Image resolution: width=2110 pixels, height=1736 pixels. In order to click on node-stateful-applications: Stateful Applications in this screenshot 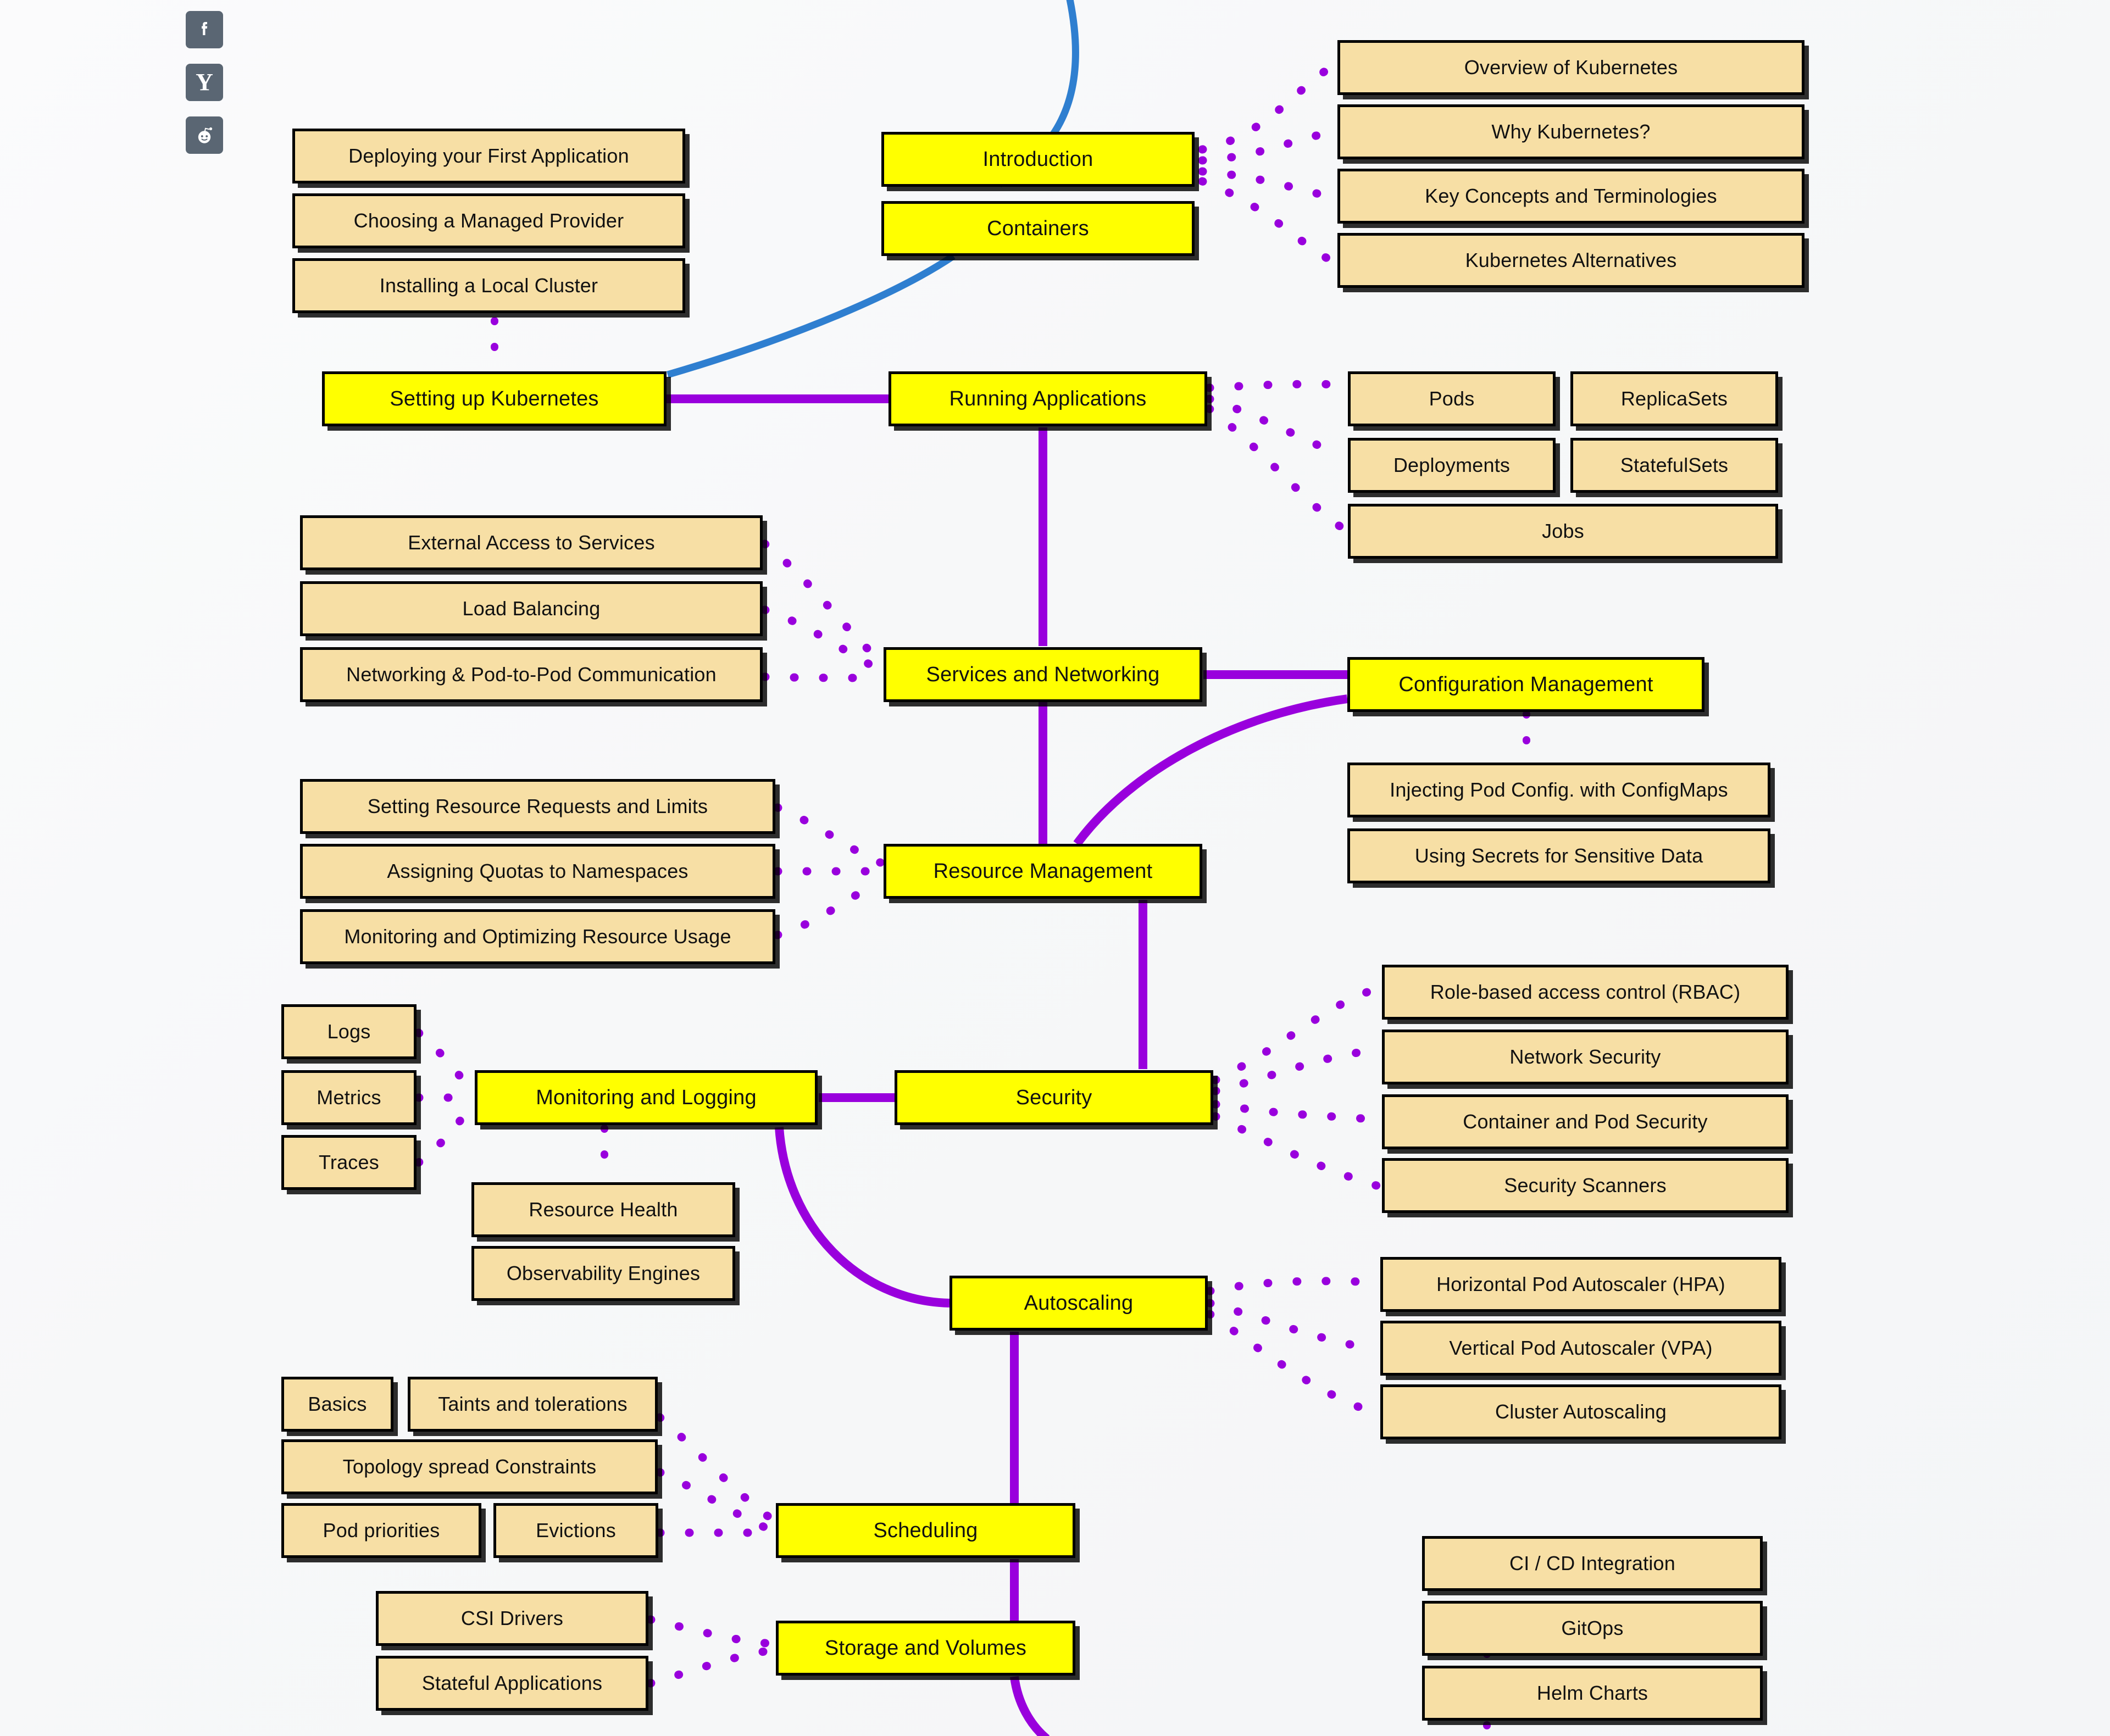, I will do `click(512, 1684)`.